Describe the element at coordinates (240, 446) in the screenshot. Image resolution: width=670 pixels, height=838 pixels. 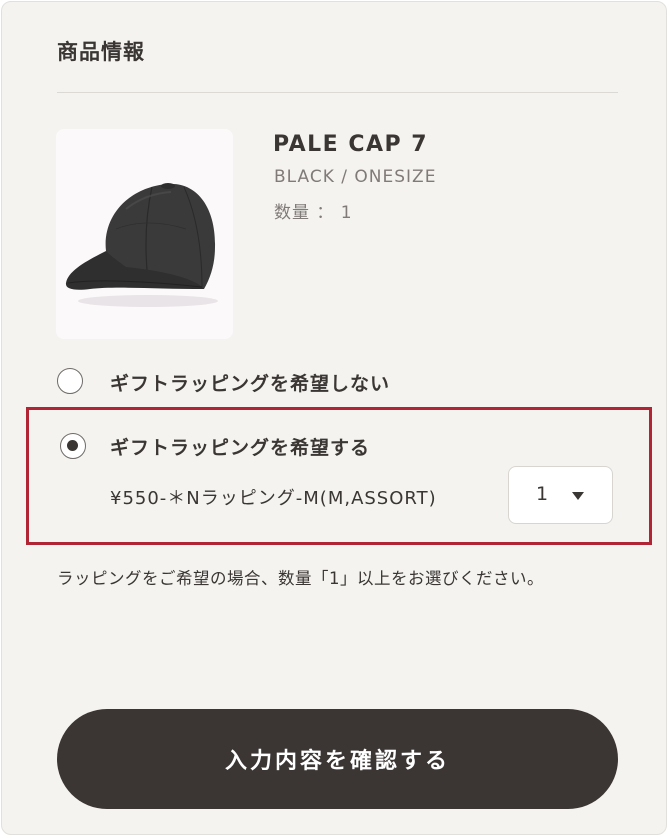
I see `gift-wrap-label: ギフトラッピングを希望する` at that location.